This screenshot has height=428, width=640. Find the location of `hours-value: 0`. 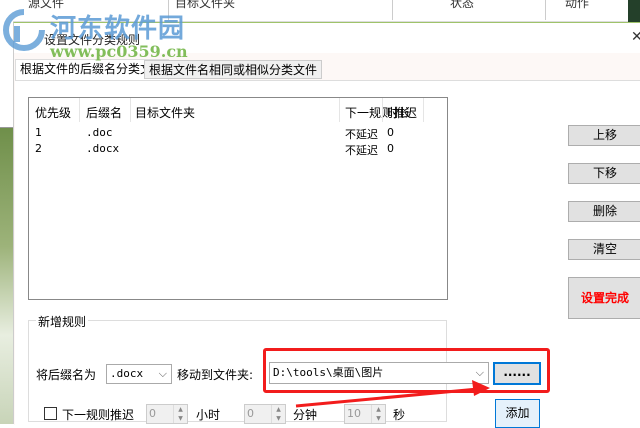

hours-value: 0 is located at coordinates (152, 413).